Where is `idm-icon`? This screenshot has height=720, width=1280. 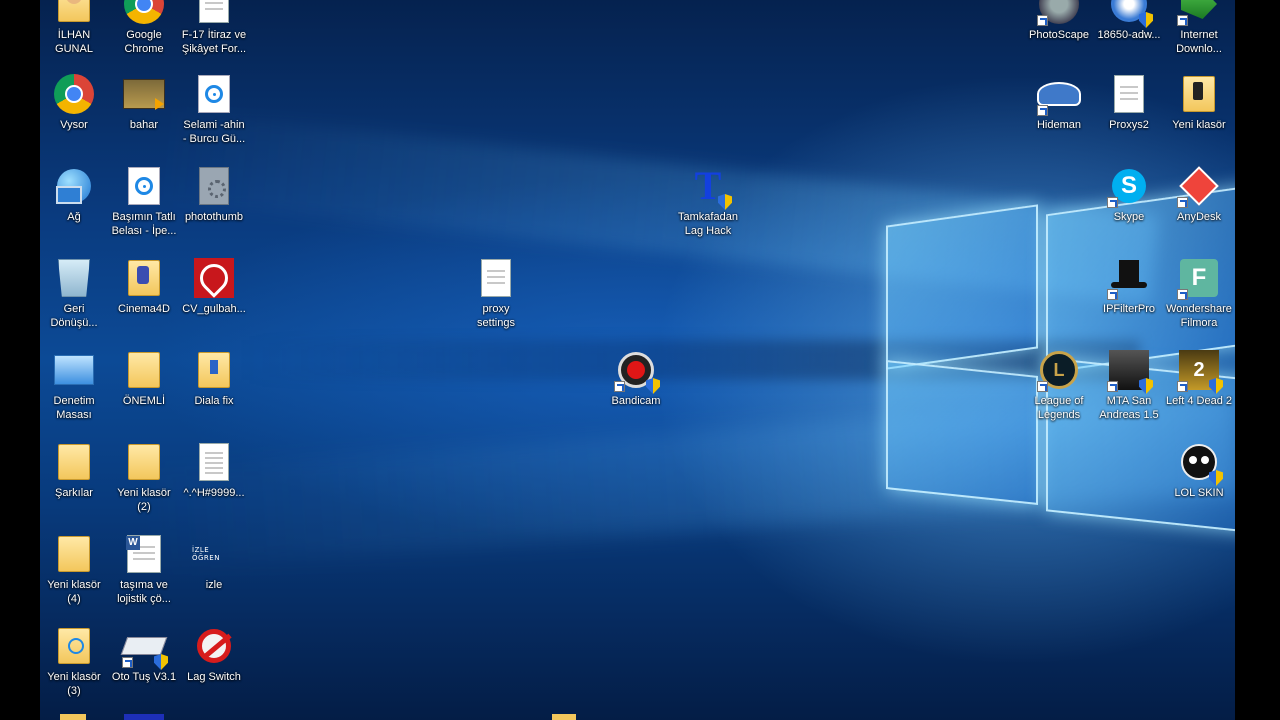
idm-icon is located at coordinates (1199, 13).